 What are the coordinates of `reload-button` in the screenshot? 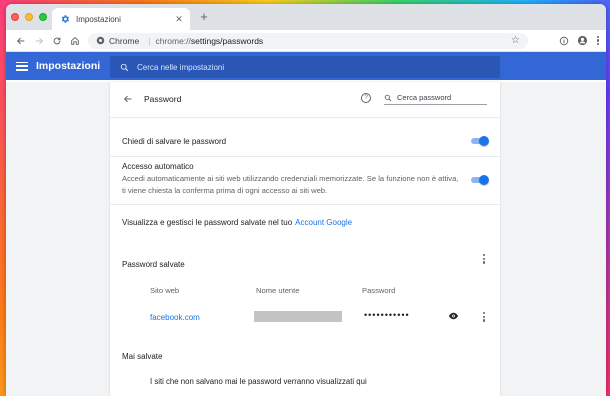 It's located at (57, 41).